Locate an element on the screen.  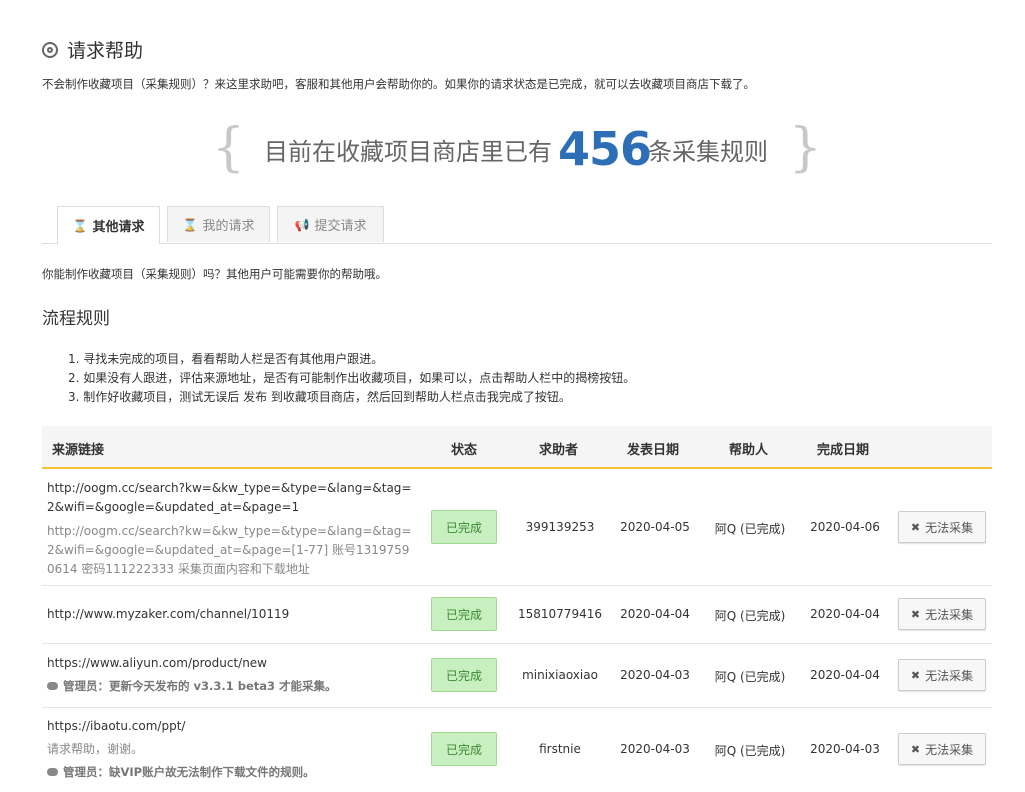
col-requester: 求助者 is located at coordinates (559, 450).